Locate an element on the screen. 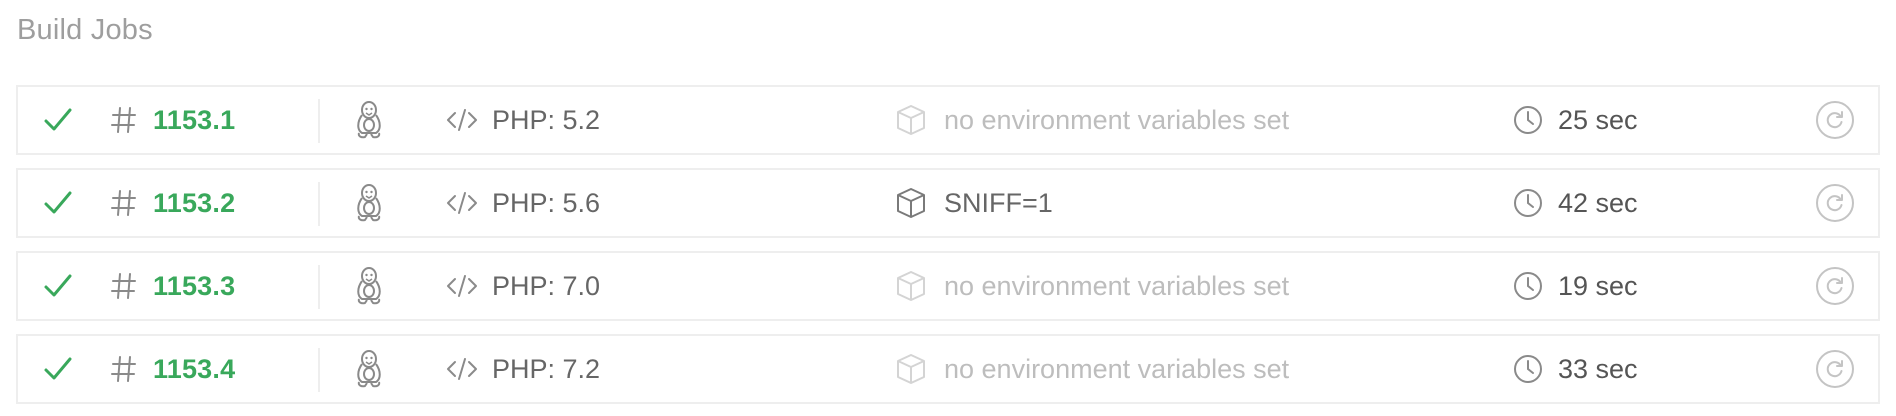  duration-label: 33 sec is located at coordinates (1598, 368).